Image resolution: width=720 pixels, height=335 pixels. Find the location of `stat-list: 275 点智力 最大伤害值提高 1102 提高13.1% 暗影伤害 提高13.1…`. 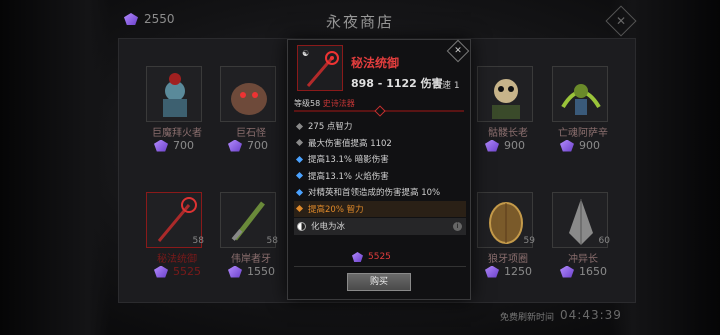

stat-list: 275 点智力 最大伤害值提高 1102 提高13.1% 暗影伤害 提高13.1… is located at coordinates (380, 176).